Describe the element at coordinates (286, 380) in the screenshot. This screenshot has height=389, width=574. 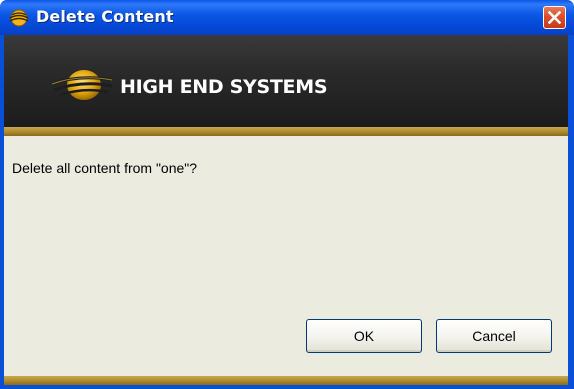
I see `footer-divider` at that location.